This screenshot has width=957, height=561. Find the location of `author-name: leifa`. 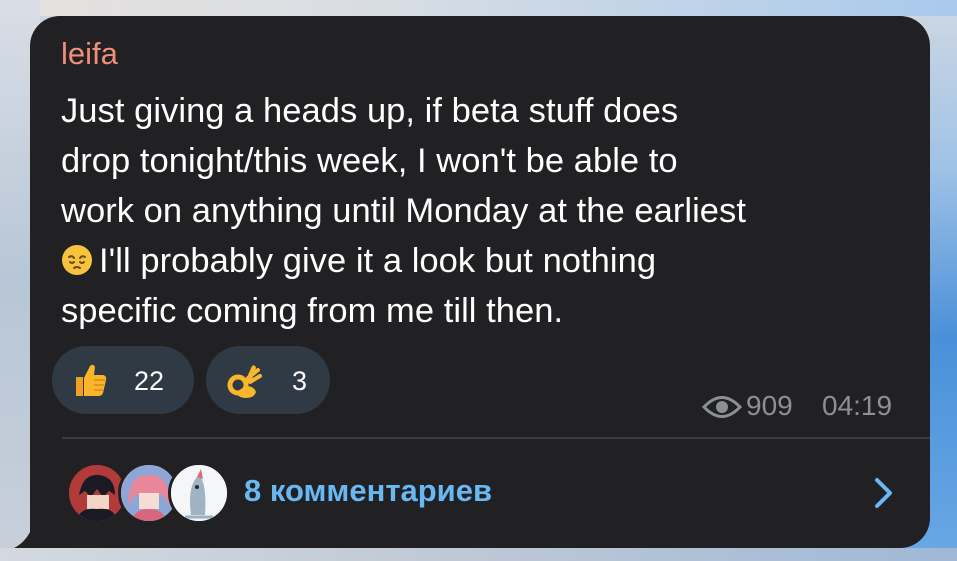

author-name: leifa is located at coordinates (89, 54).